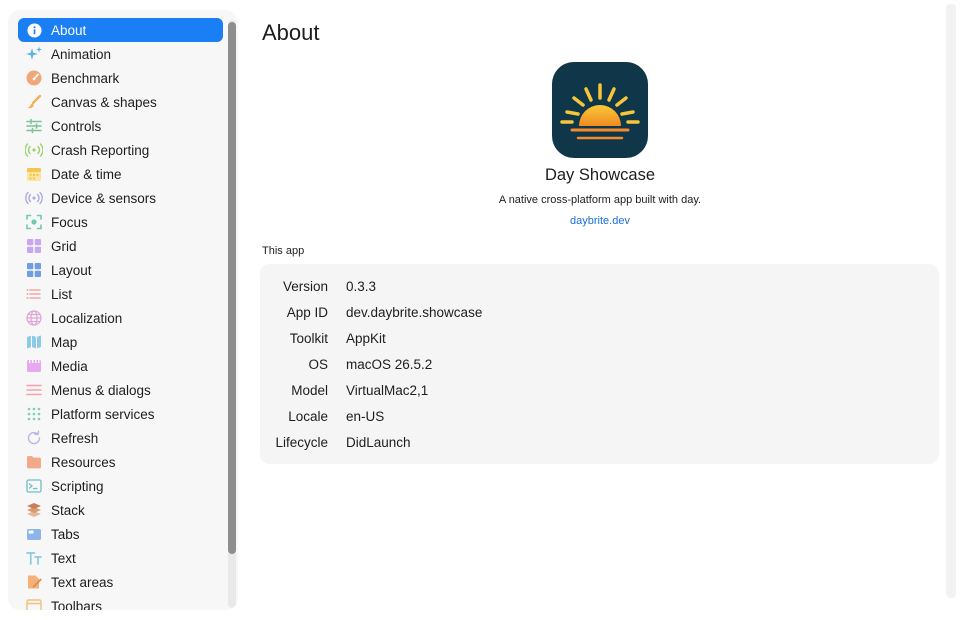 The height and width of the screenshot is (620, 960). I want to click on sliders-icon, so click(34, 126).